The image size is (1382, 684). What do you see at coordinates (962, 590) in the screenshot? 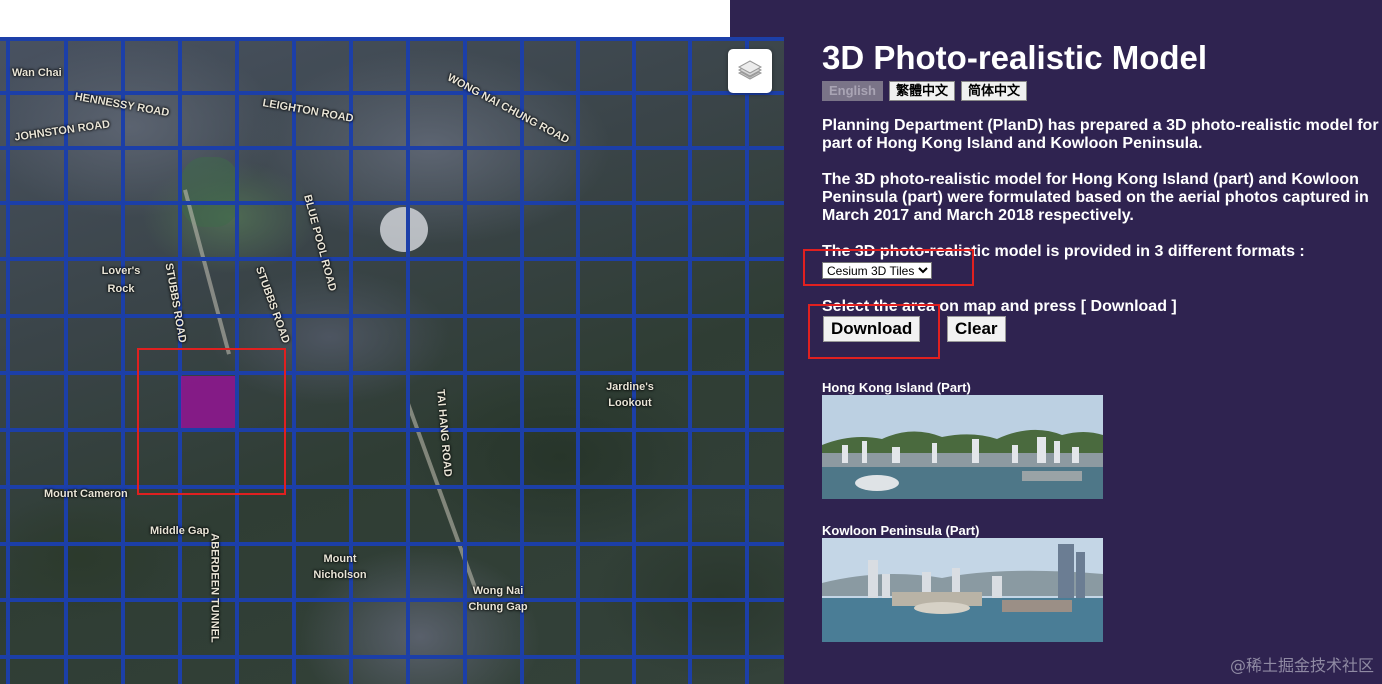
I see `kowloon-thumbnail` at bounding box center [962, 590].